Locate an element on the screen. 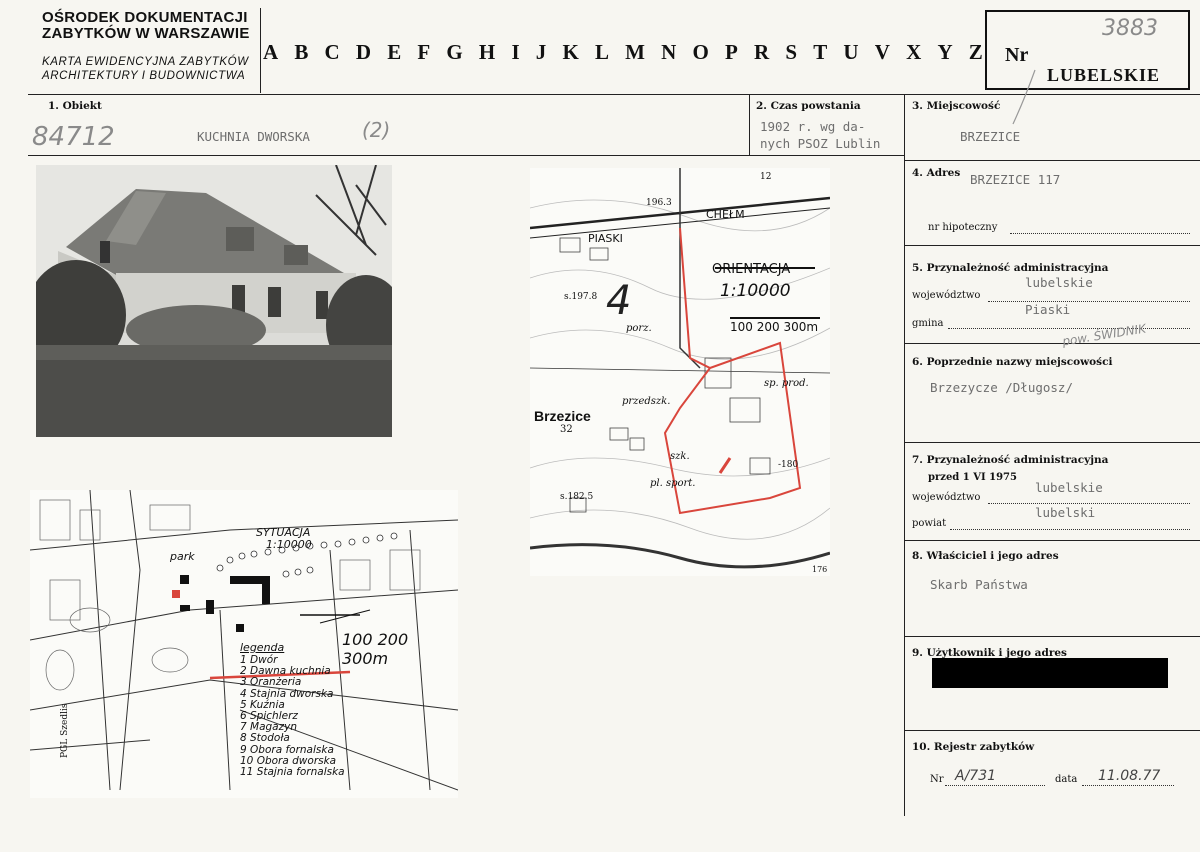 The width and height of the screenshot is (1200, 852). index-letter: I is located at coordinates (515, 52).